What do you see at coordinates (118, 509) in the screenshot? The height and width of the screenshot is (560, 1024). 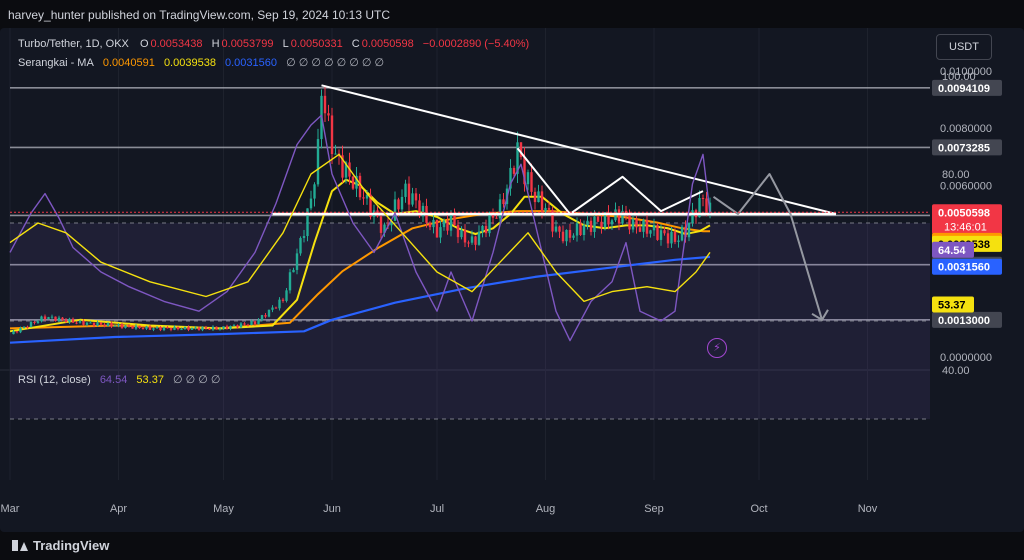 I see `x-tick-label: Apr` at bounding box center [118, 509].